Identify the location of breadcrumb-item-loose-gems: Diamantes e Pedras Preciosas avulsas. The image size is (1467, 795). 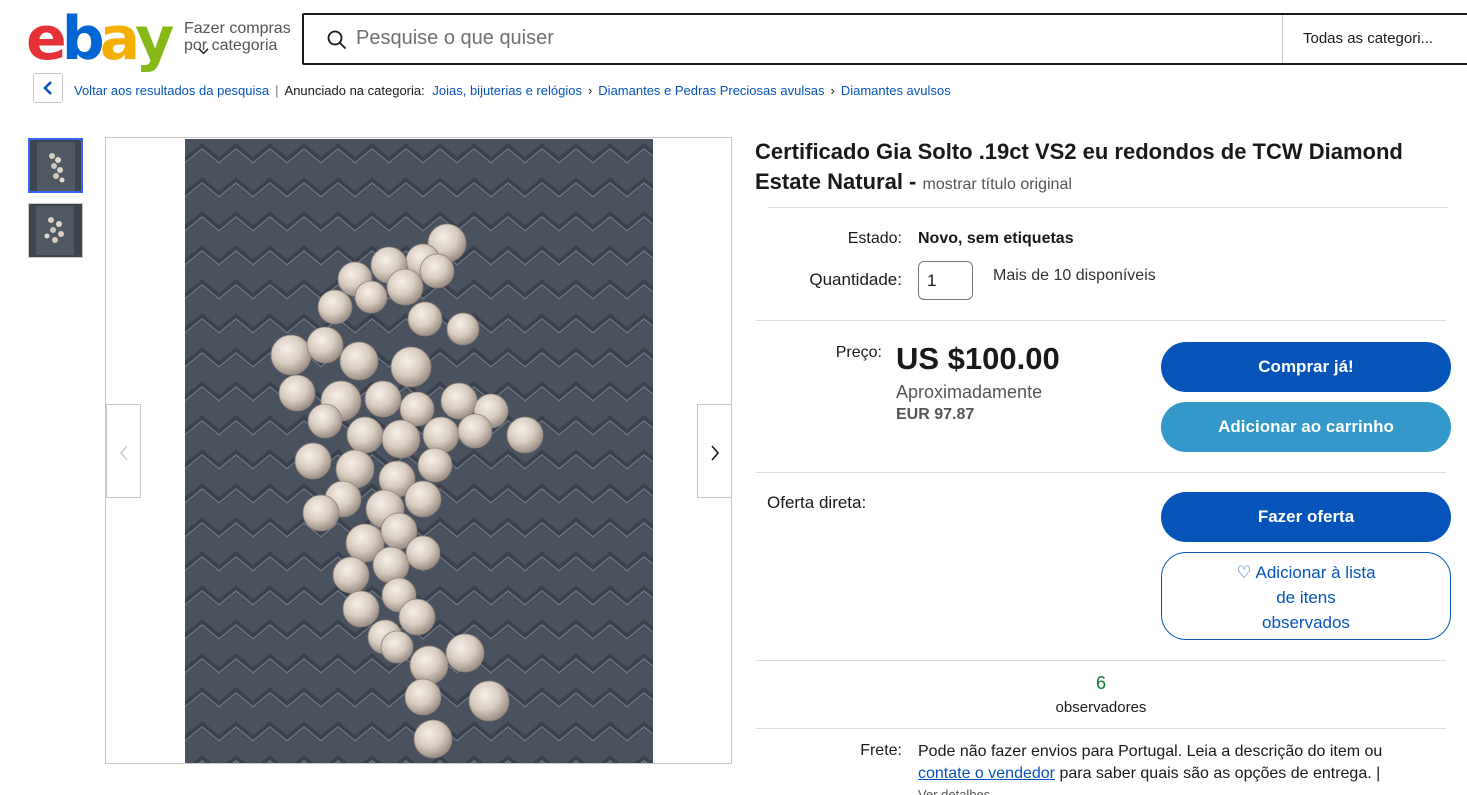
(711, 90).